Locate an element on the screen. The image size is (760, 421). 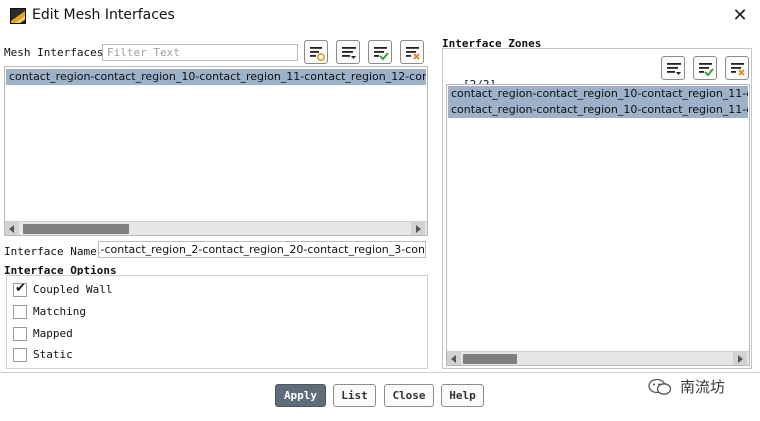
checkbox: ✔ is located at coordinates (20, 289).